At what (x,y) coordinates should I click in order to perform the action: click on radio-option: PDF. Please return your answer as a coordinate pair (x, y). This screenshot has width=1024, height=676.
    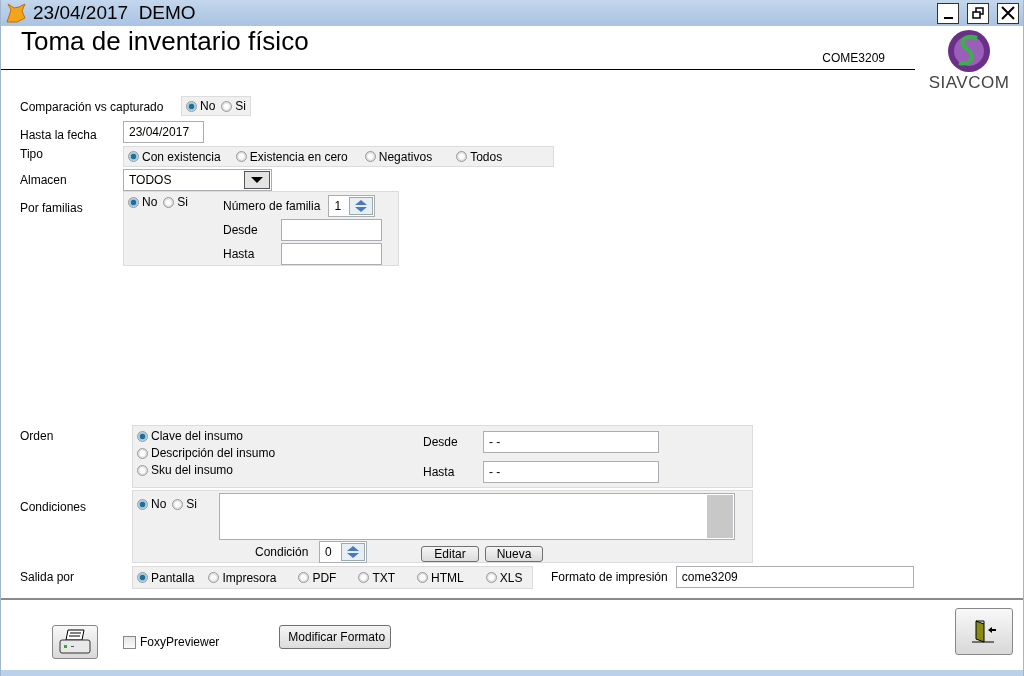
    Looking at the image, I should click on (317, 577).